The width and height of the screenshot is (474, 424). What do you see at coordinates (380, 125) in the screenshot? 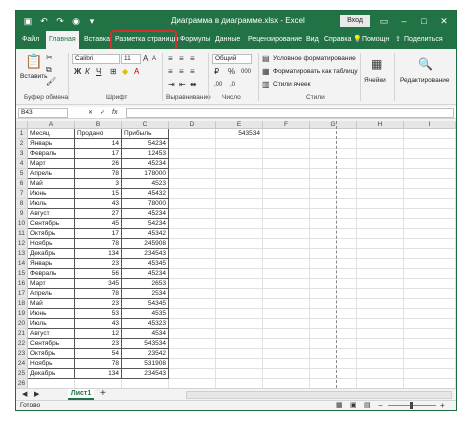
I see `column-header-h: H` at bounding box center [380, 125].